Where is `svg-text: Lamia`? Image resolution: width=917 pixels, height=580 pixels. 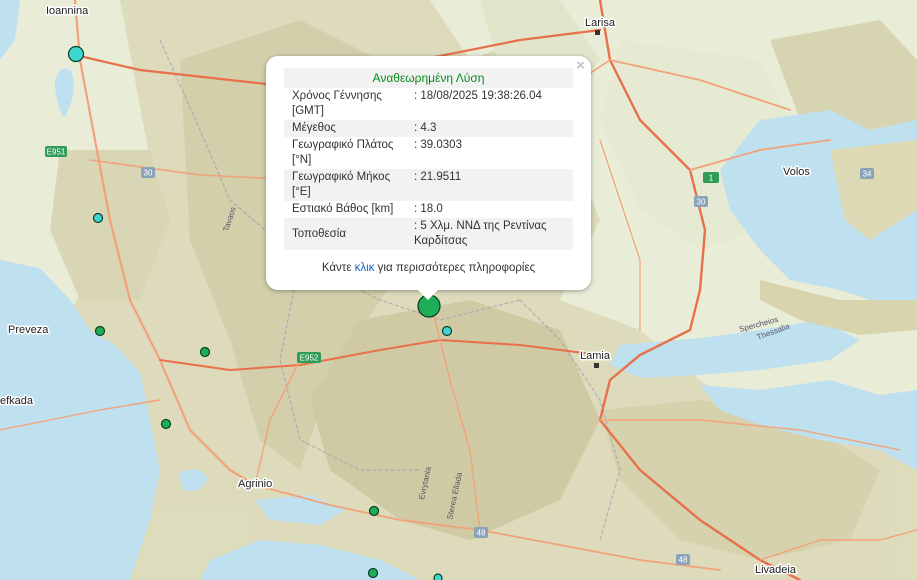 svg-text: Lamia is located at coordinates (595, 356).